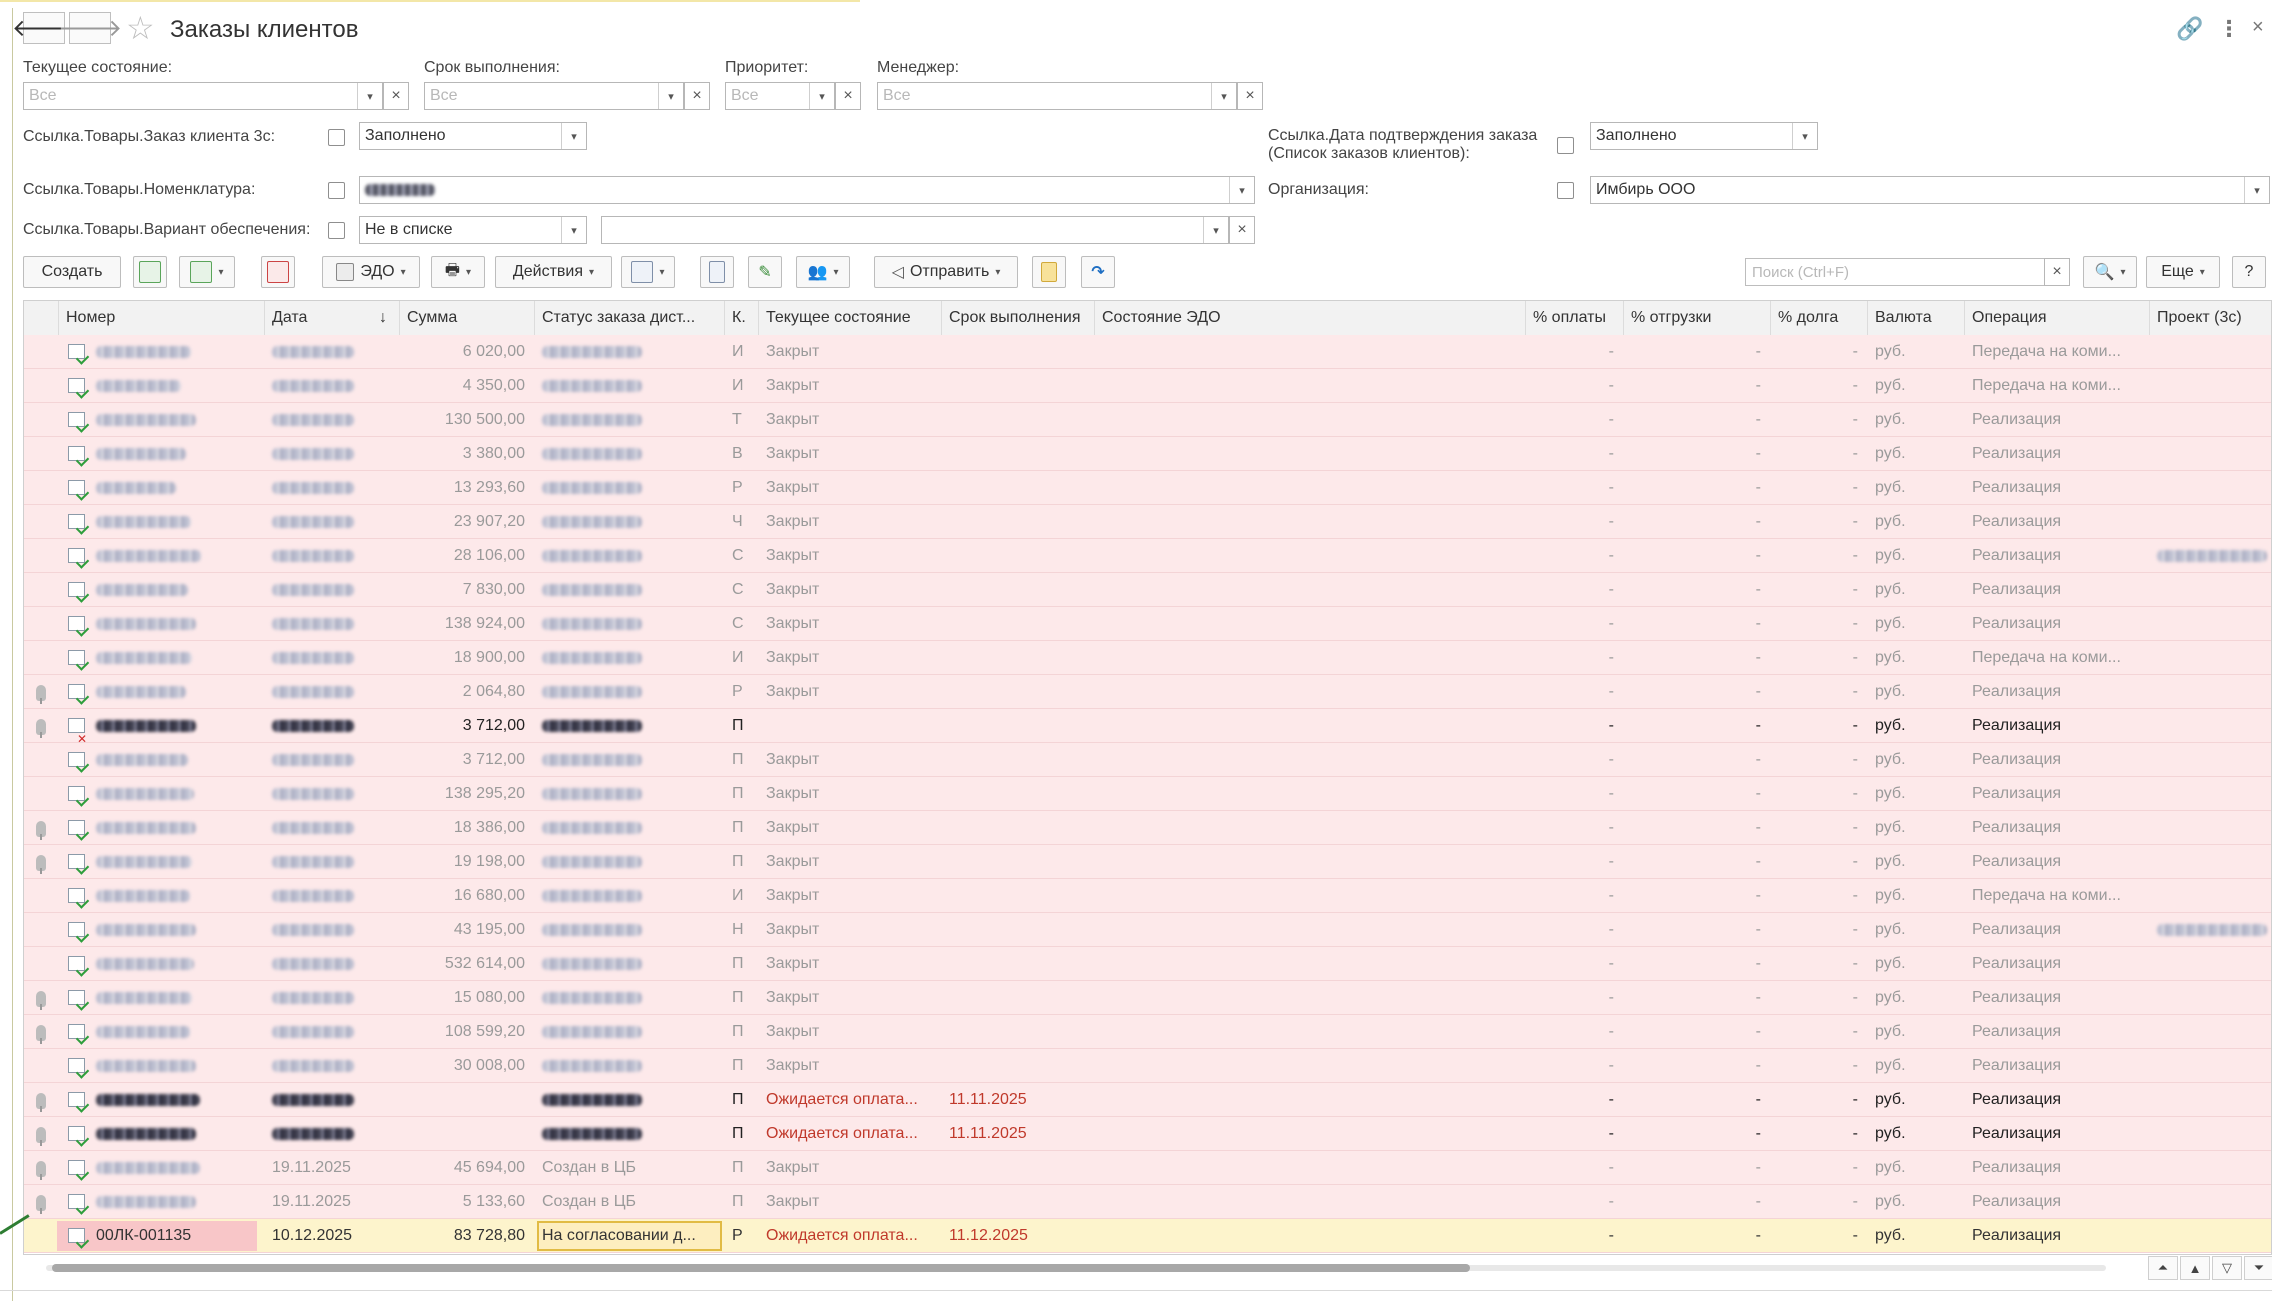 The height and width of the screenshot is (1301, 2272). I want to click on scan-button, so click(278, 272).